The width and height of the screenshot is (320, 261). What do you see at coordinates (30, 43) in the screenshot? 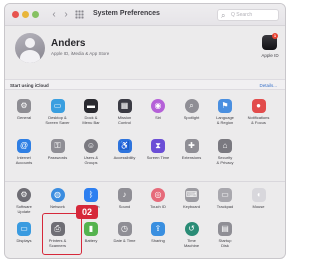
I see `avatar-head-shape` at bounding box center [30, 43].